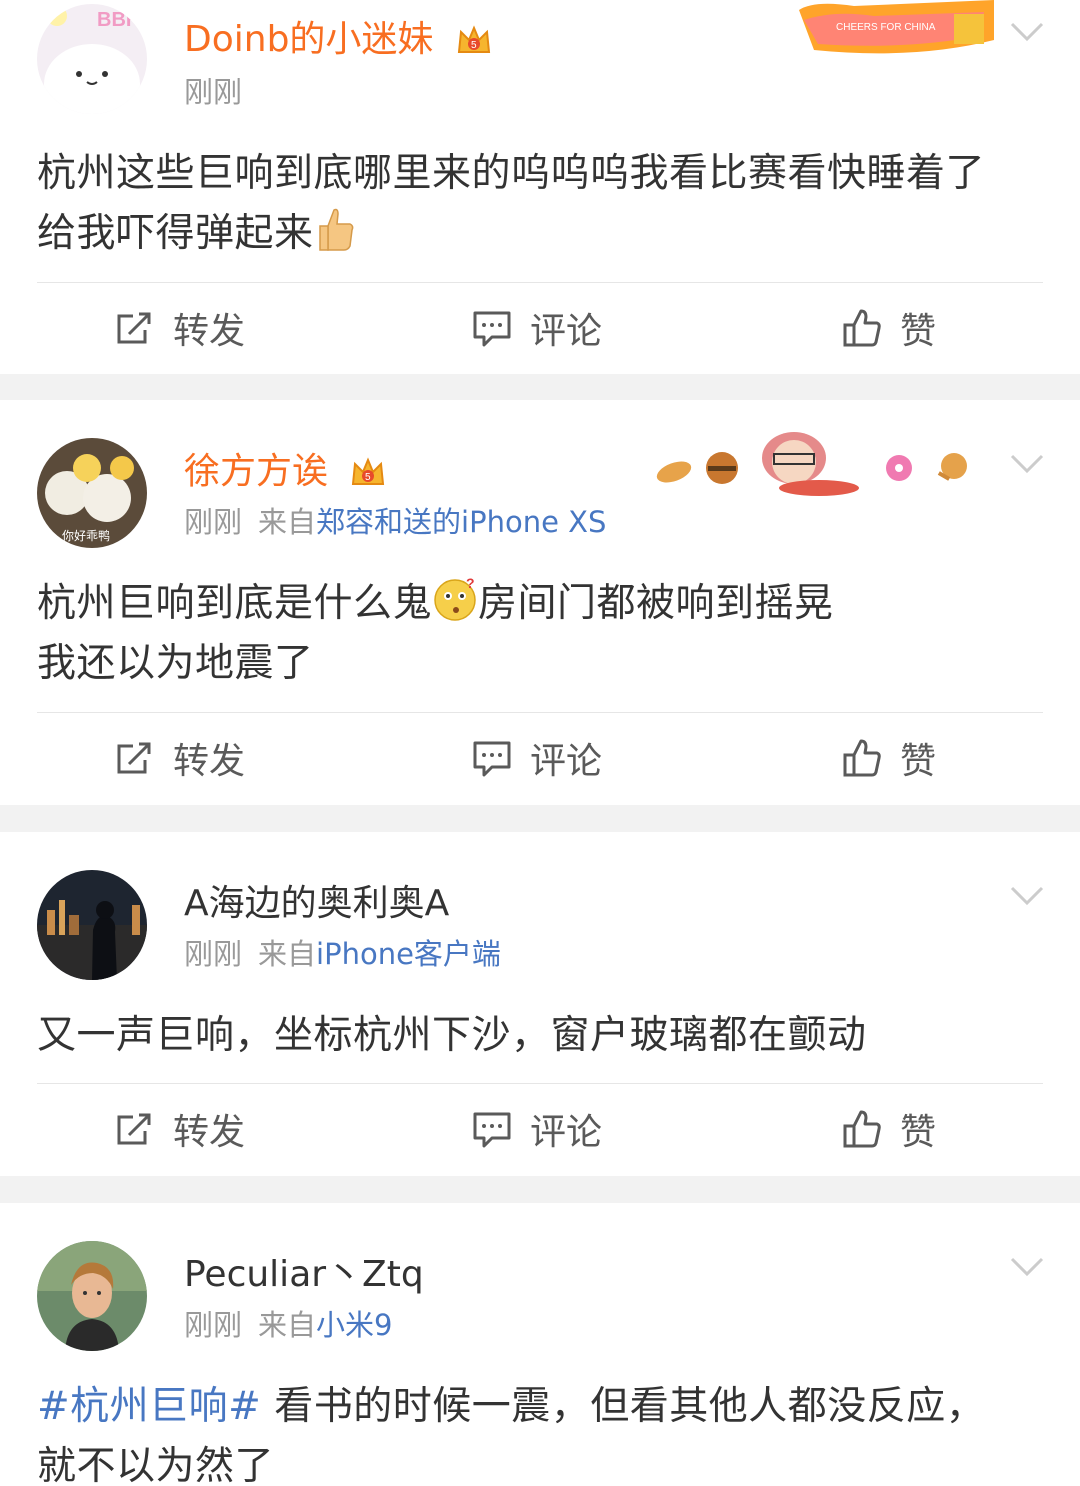  What do you see at coordinates (455, 598) in the screenshot?
I see `confused-face-emoji-icon: ?` at bounding box center [455, 598].